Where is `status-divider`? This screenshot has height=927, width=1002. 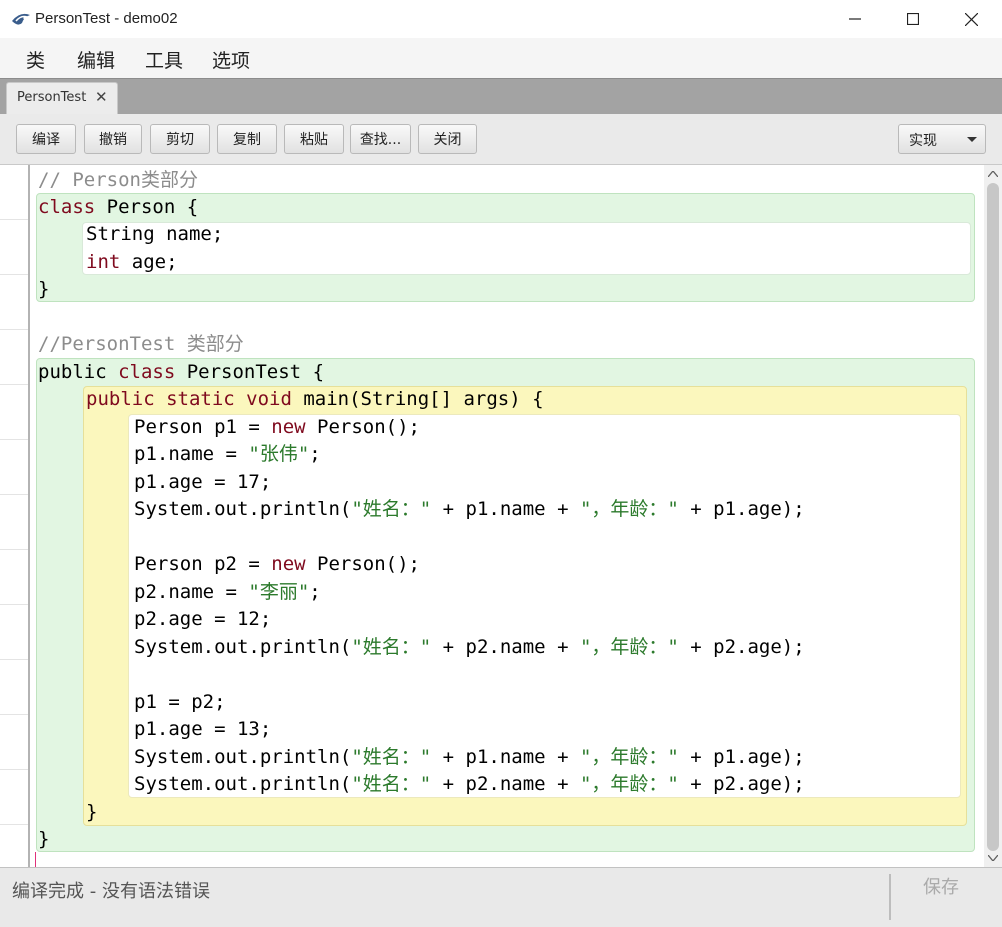 status-divider is located at coordinates (890, 897).